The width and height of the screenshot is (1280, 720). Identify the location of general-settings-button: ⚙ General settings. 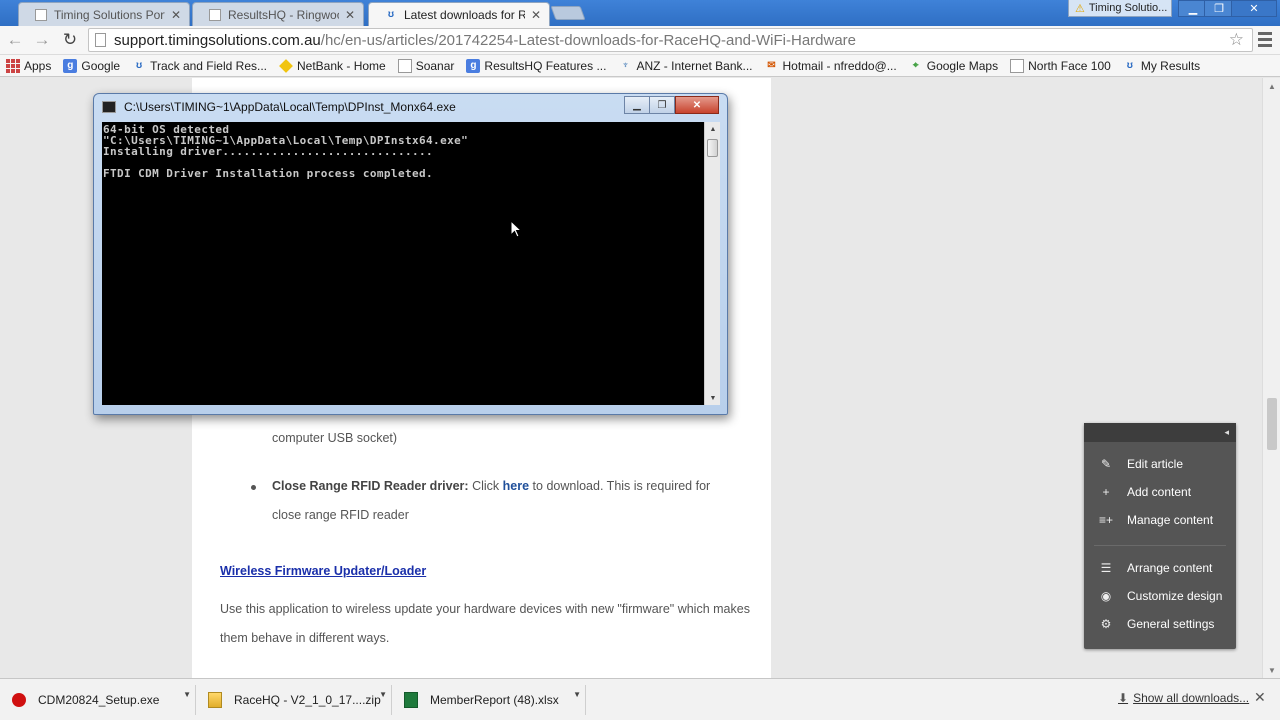
(1156, 624).